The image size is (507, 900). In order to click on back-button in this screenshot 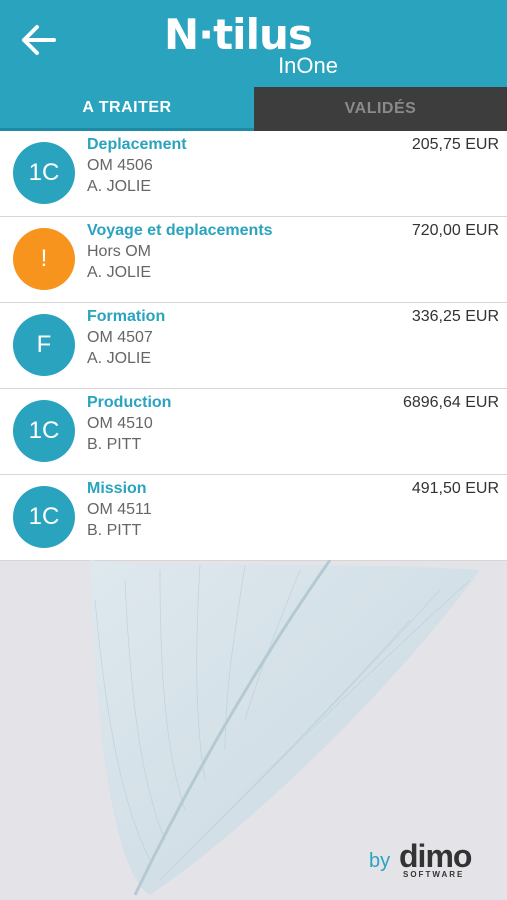, I will do `click(40, 40)`.